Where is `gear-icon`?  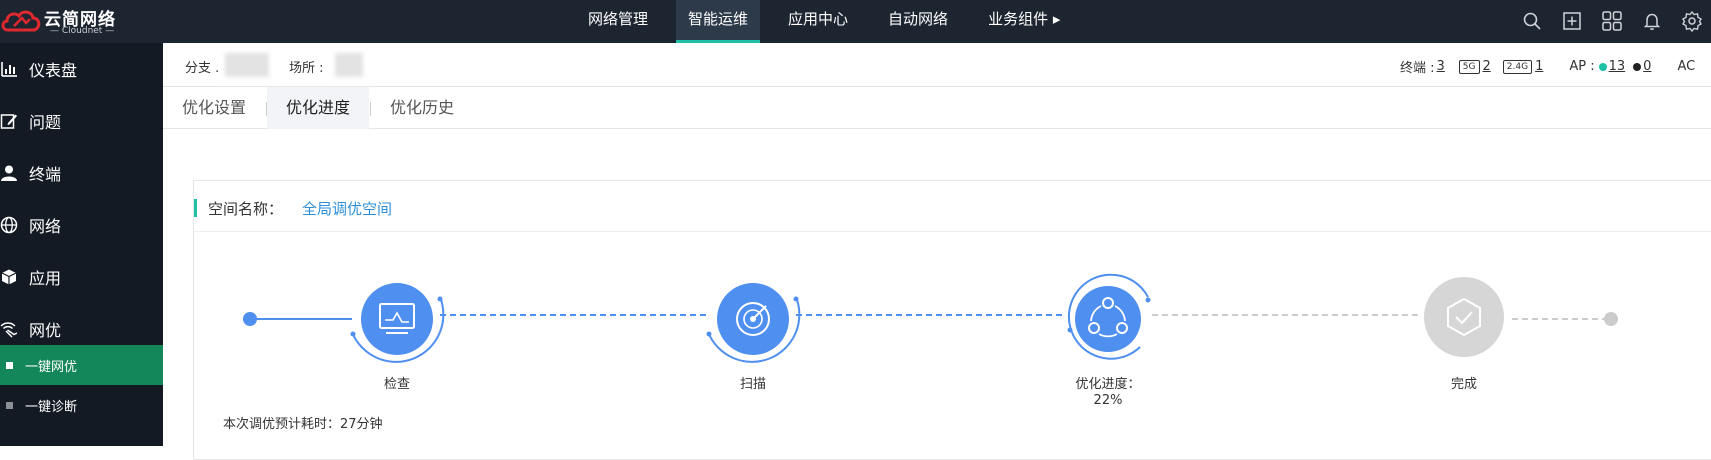
gear-icon is located at coordinates (1692, 21).